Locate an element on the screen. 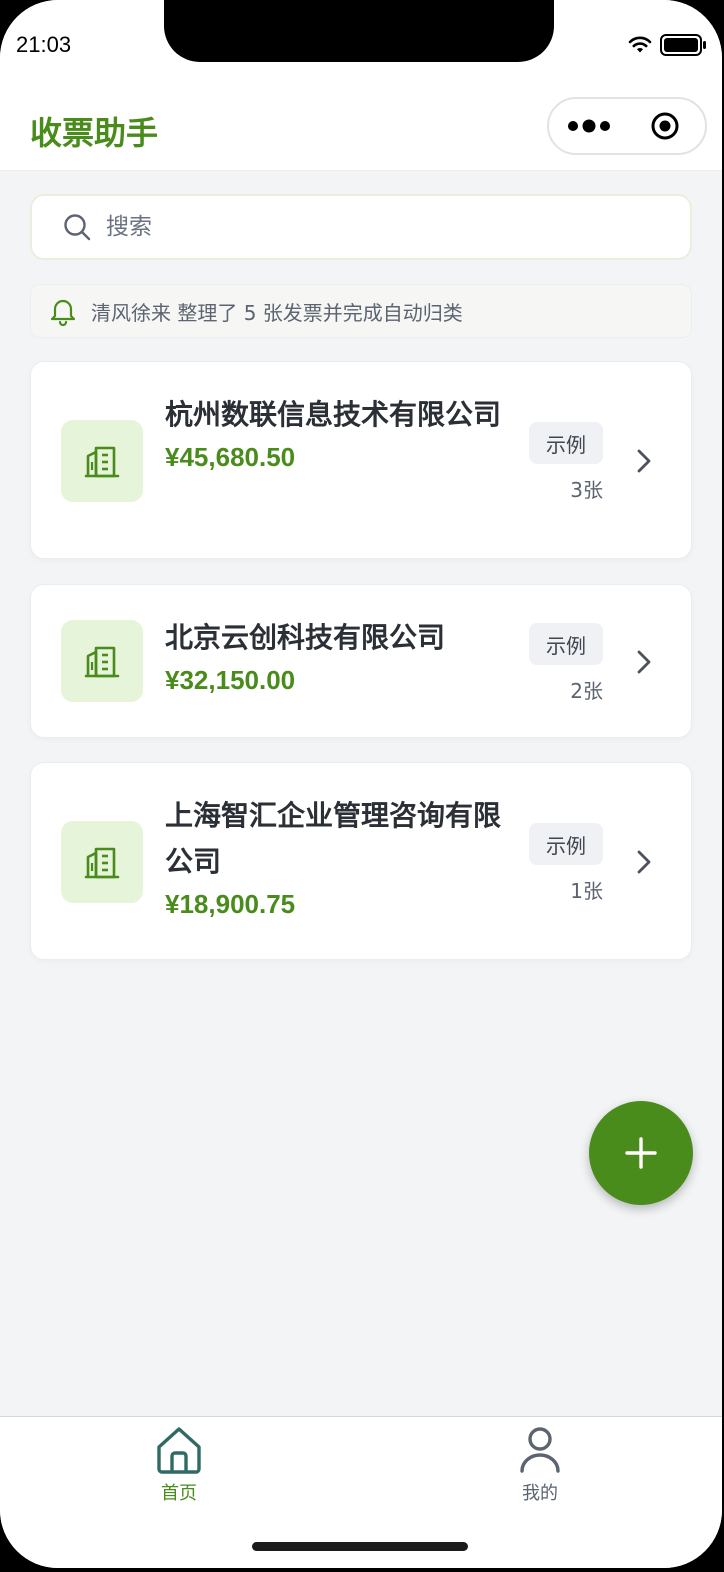  notch is located at coordinates (359, 31).